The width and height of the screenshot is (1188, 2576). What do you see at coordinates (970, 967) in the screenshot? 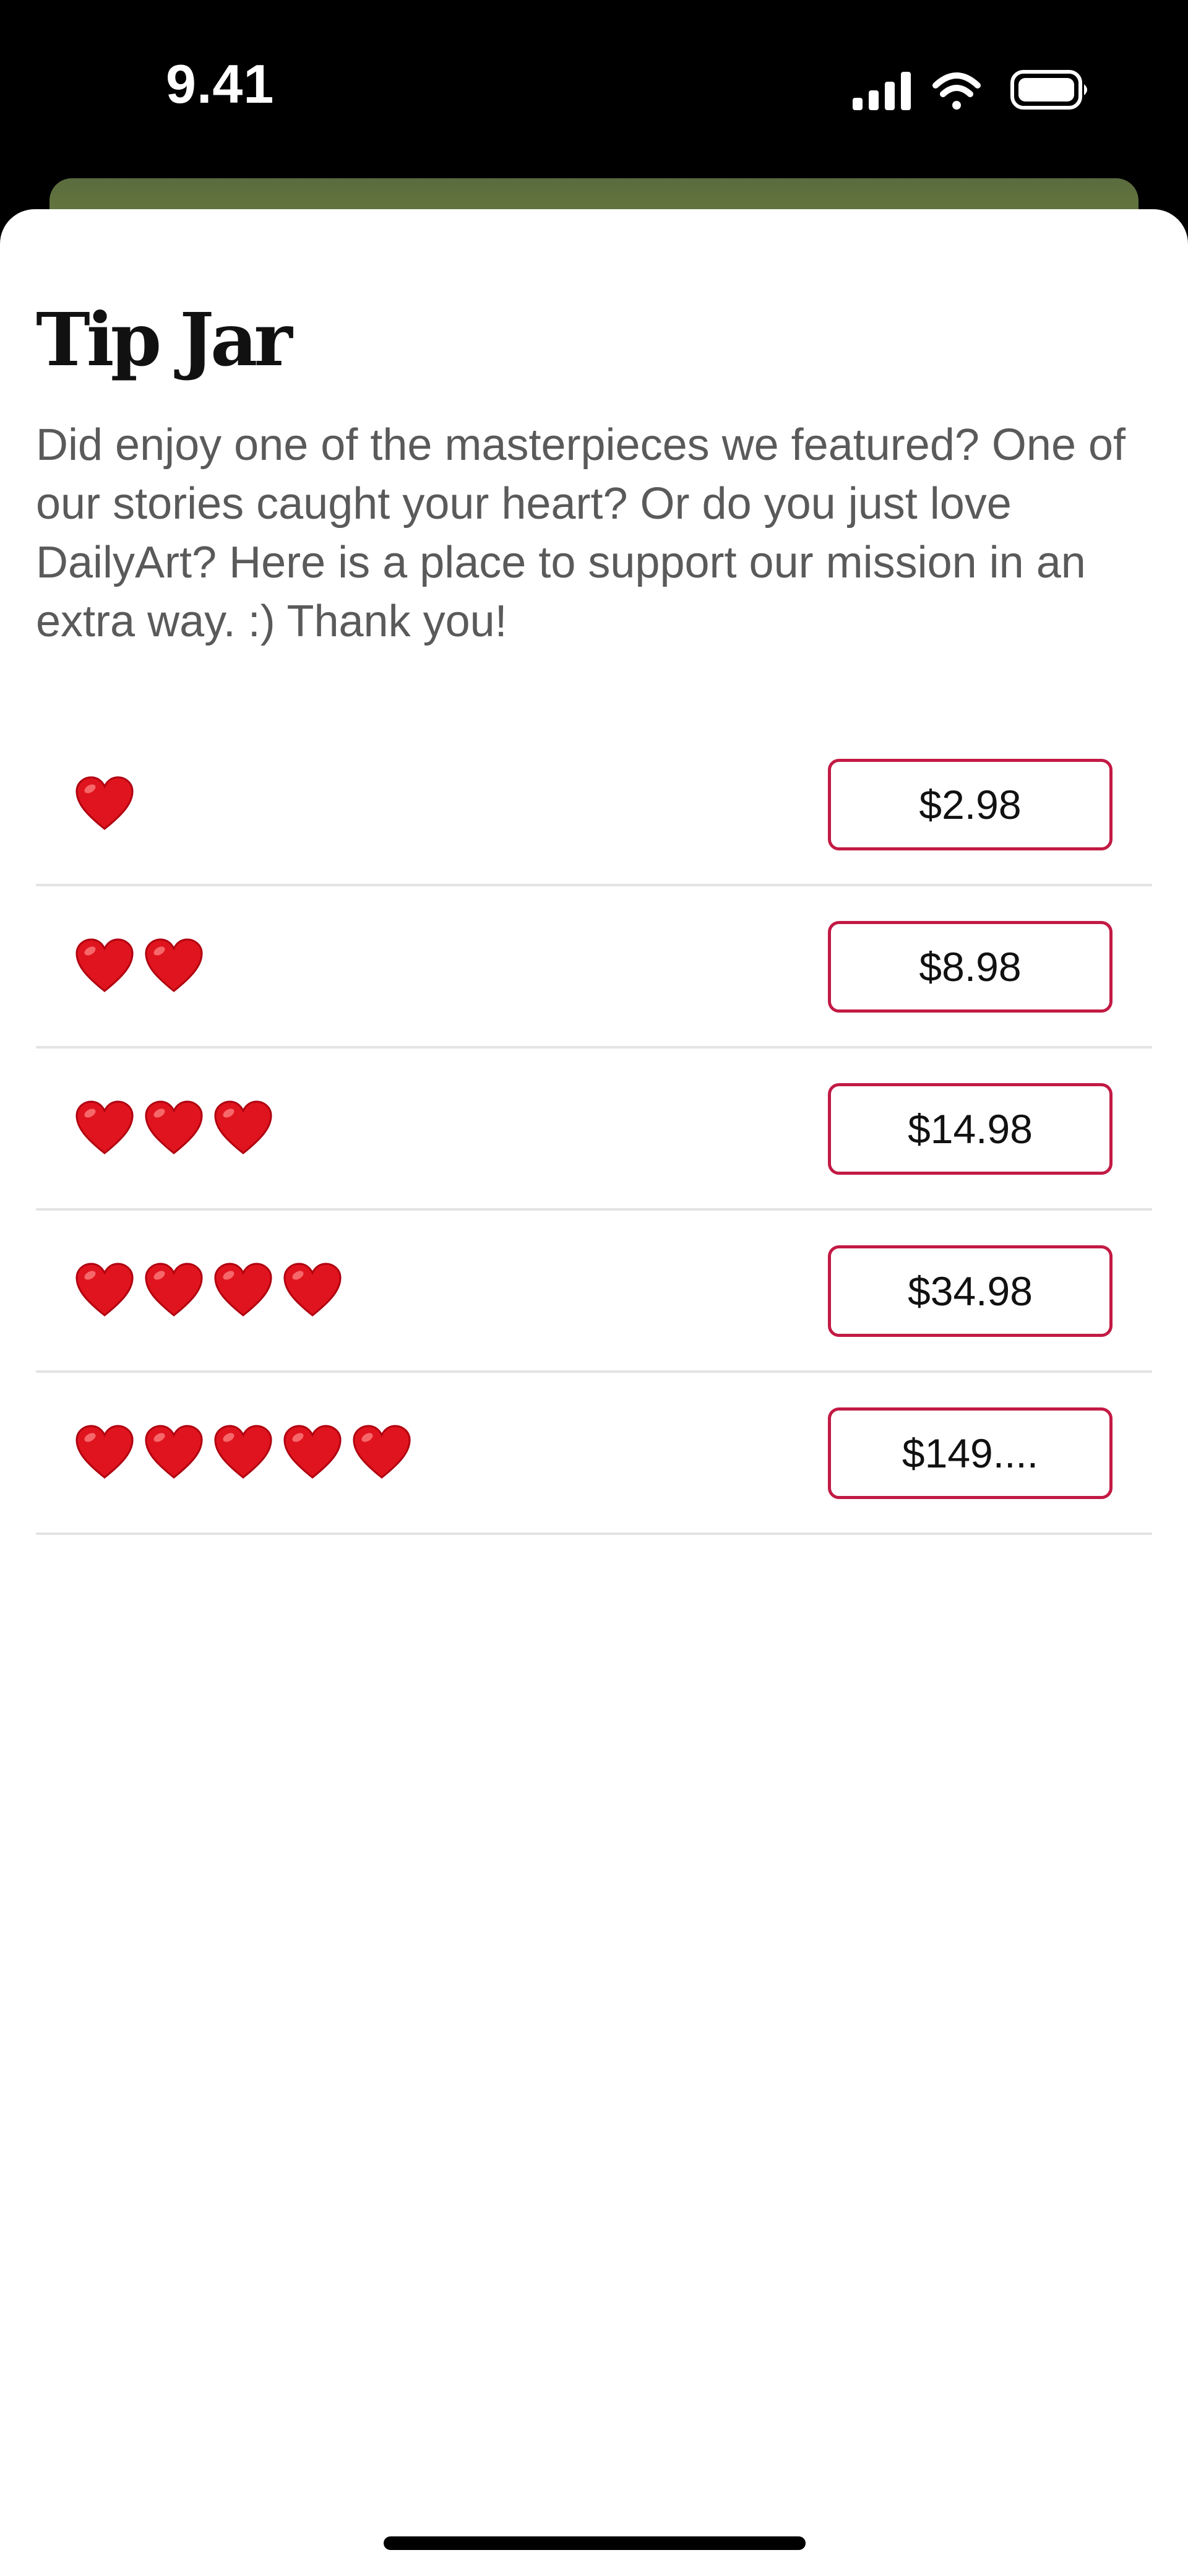
I see `tip-price-button: $8.98` at bounding box center [970, 967].